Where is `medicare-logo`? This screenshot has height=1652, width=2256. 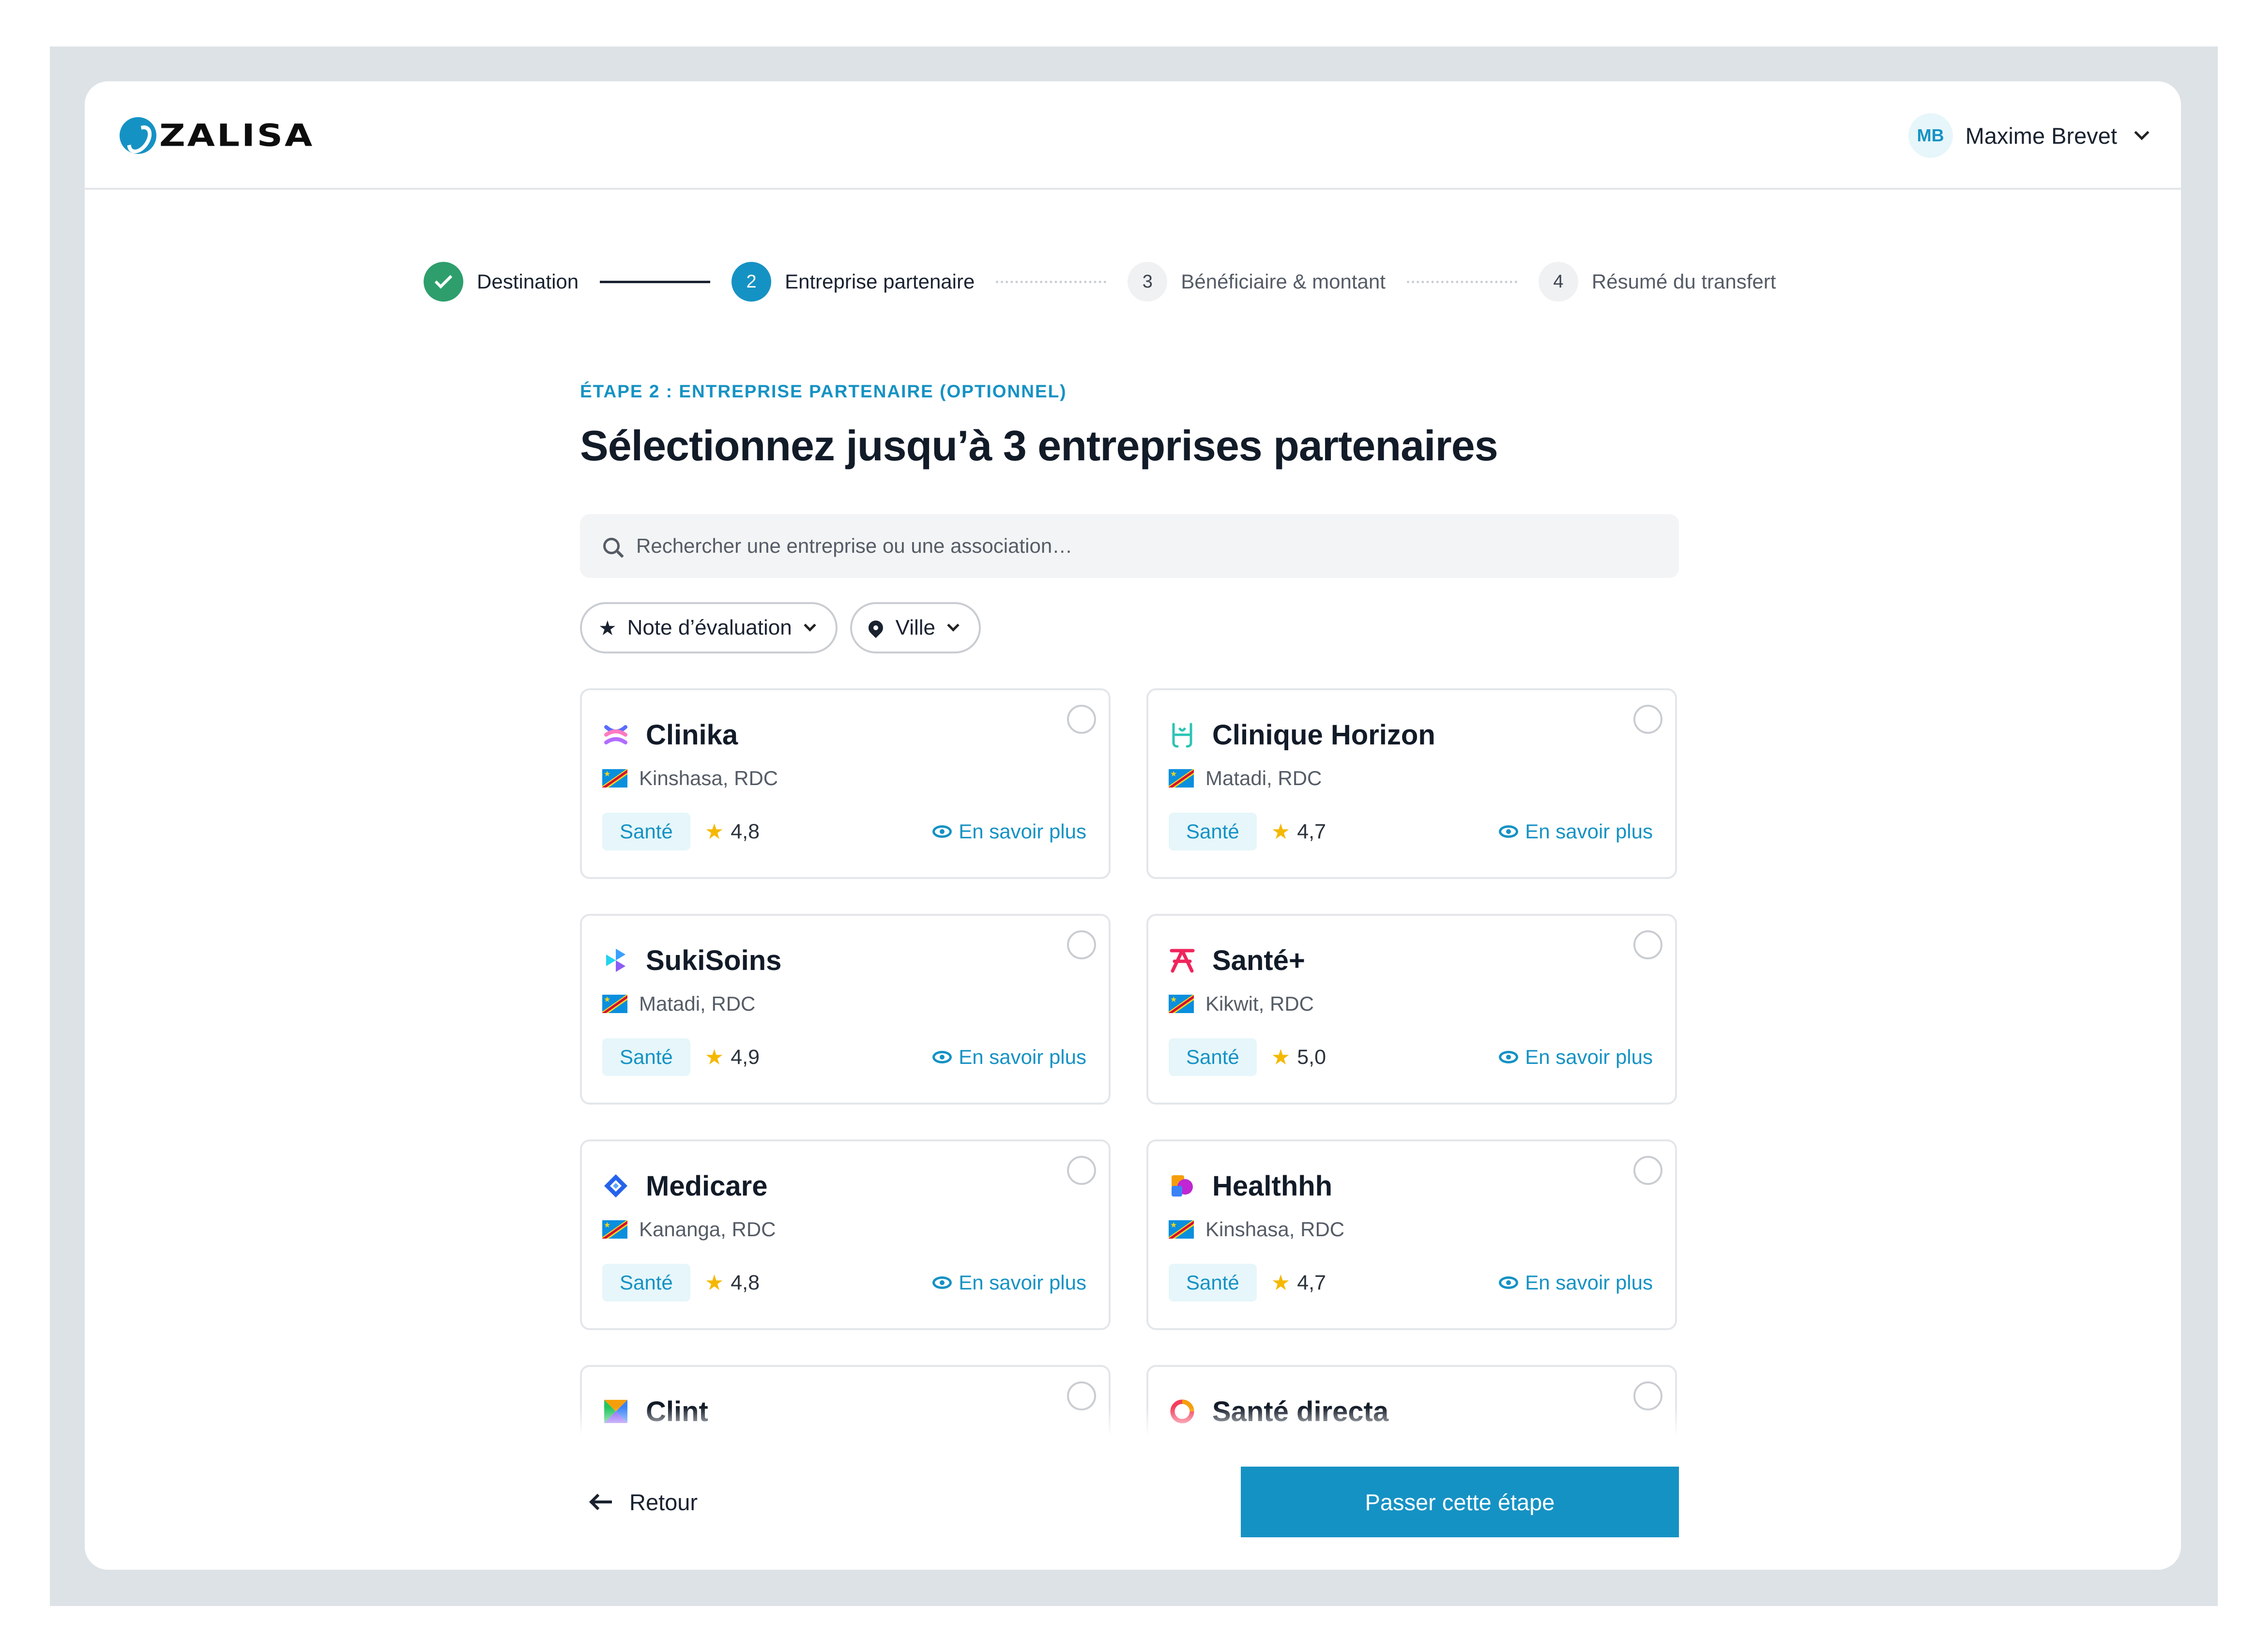
medicare-logo is located at coordinates (615, 1185).